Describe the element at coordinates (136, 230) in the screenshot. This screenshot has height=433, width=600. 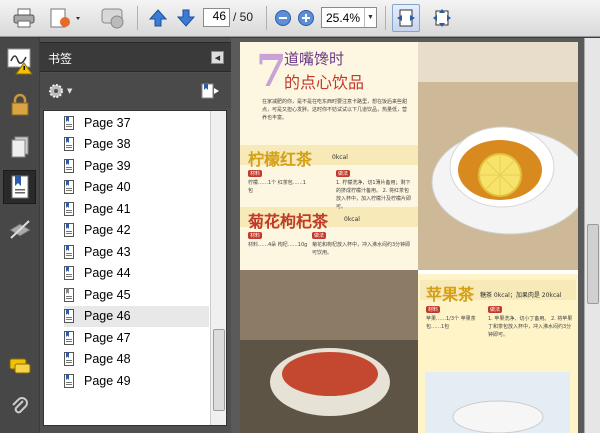
I see `bookmark-item: Page 42` at that location.